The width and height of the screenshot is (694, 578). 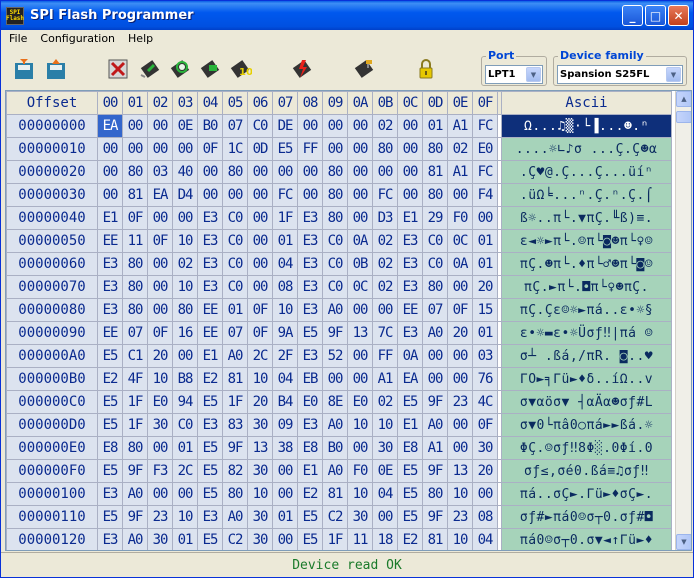 What do you see at coordinates (110, 333) in the screenshot?
I see `byte-cell: EE` at bounding box center [110, 333].